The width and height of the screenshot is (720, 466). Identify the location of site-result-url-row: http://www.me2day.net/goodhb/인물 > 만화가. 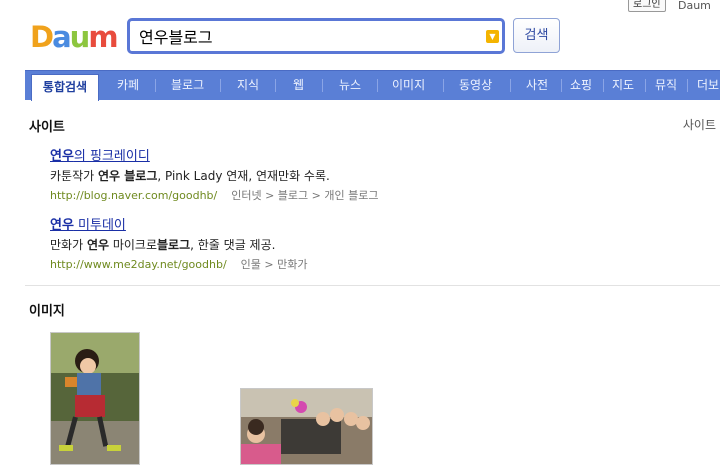
(178, 264).